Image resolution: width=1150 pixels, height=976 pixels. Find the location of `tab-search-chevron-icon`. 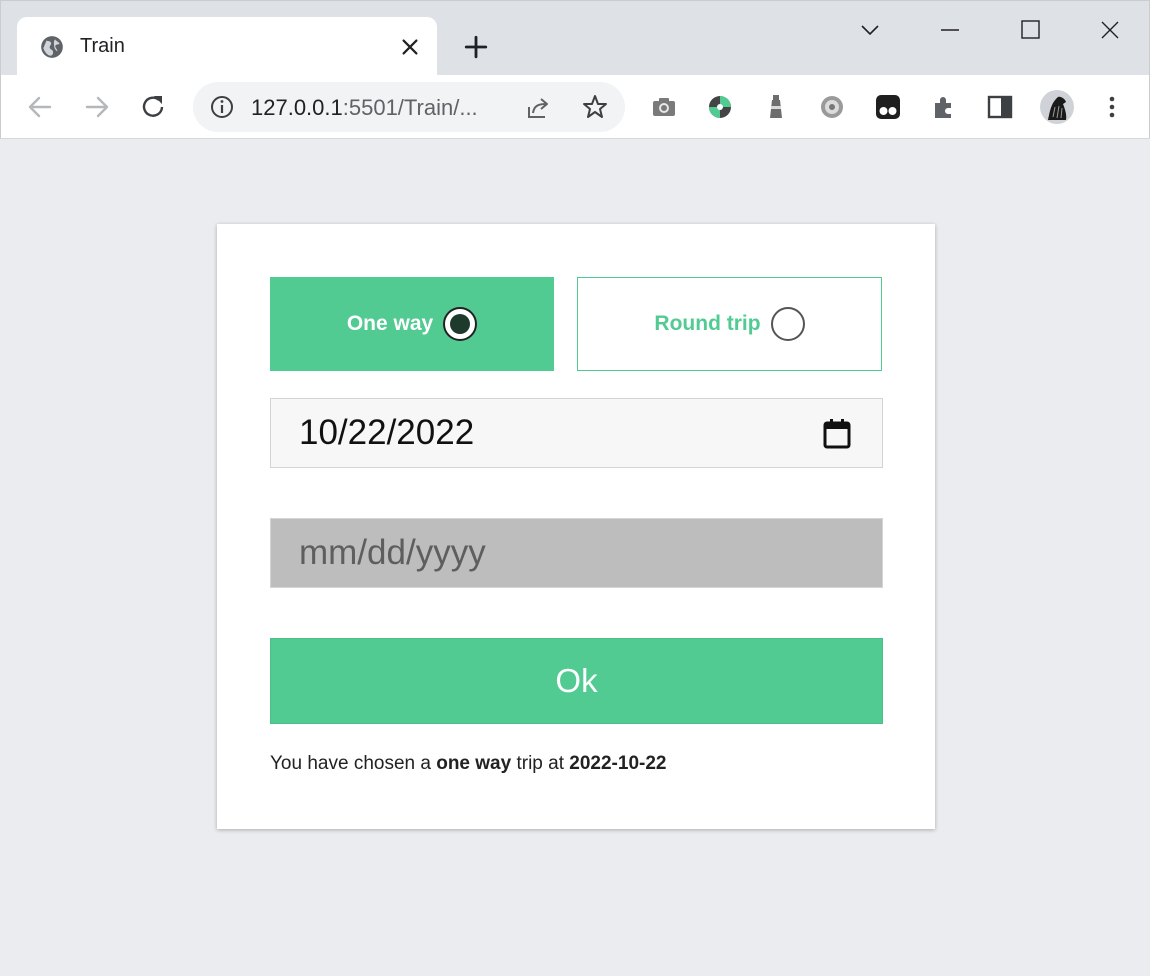

tab-search-chevron-icon is located at coordinates (870, 30).